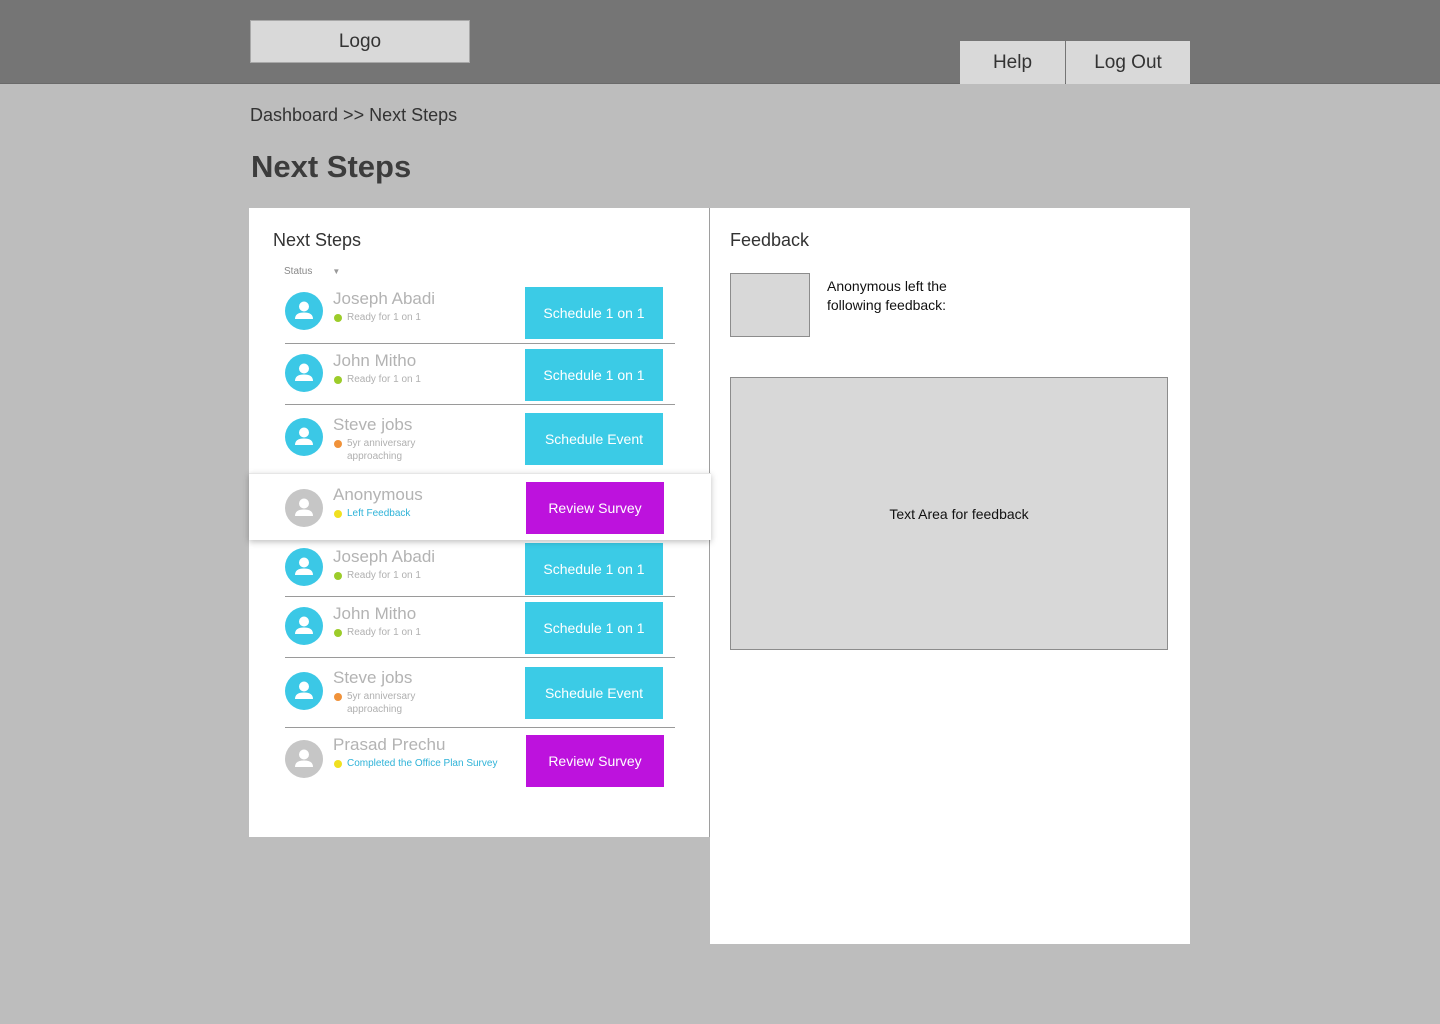  I want to click on status-filter-label: Status, so click(298, 271).